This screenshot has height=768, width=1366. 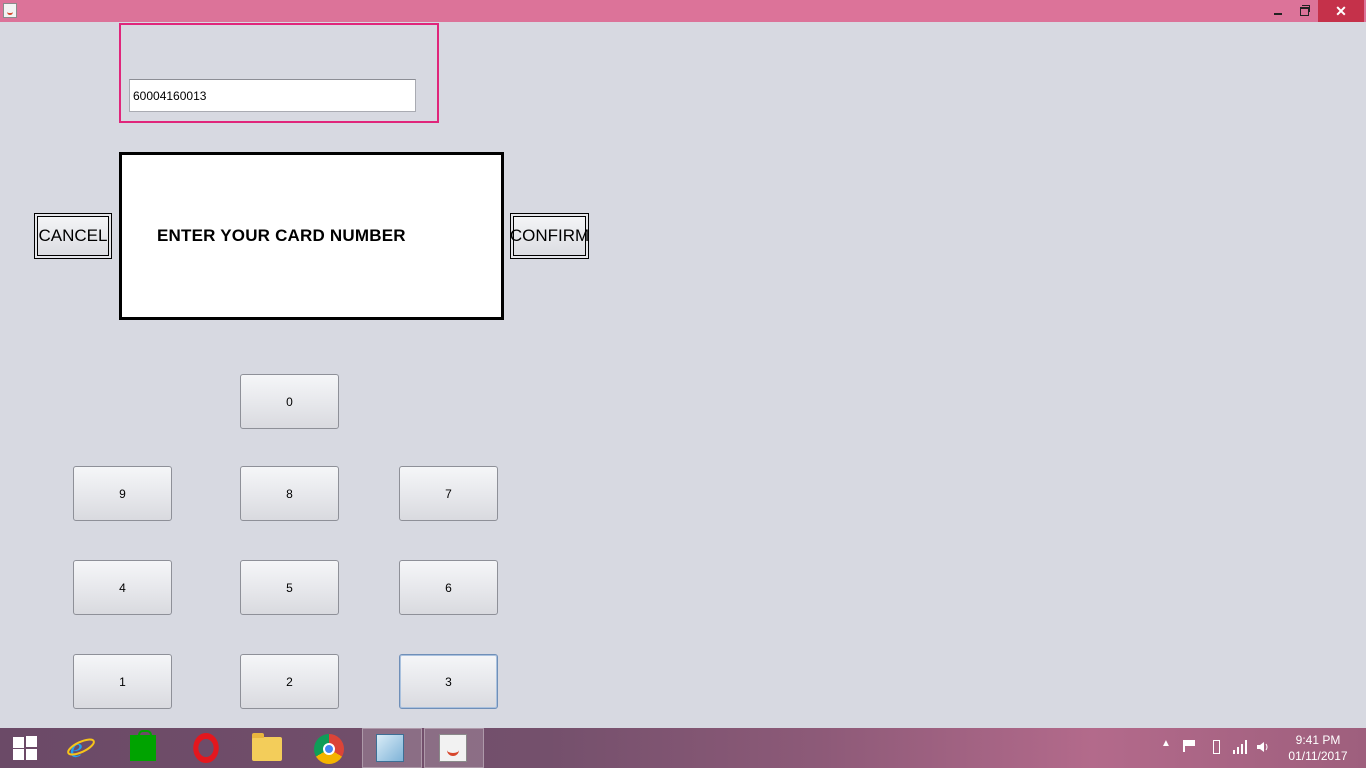 I want to click on cancel-button-label: CANCEL, so click(x=73, y=236).